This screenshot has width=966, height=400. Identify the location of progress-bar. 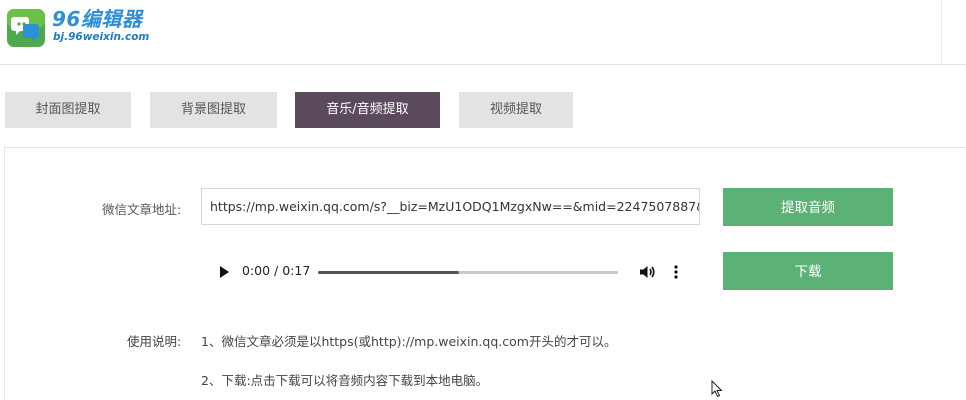
(468, 272).